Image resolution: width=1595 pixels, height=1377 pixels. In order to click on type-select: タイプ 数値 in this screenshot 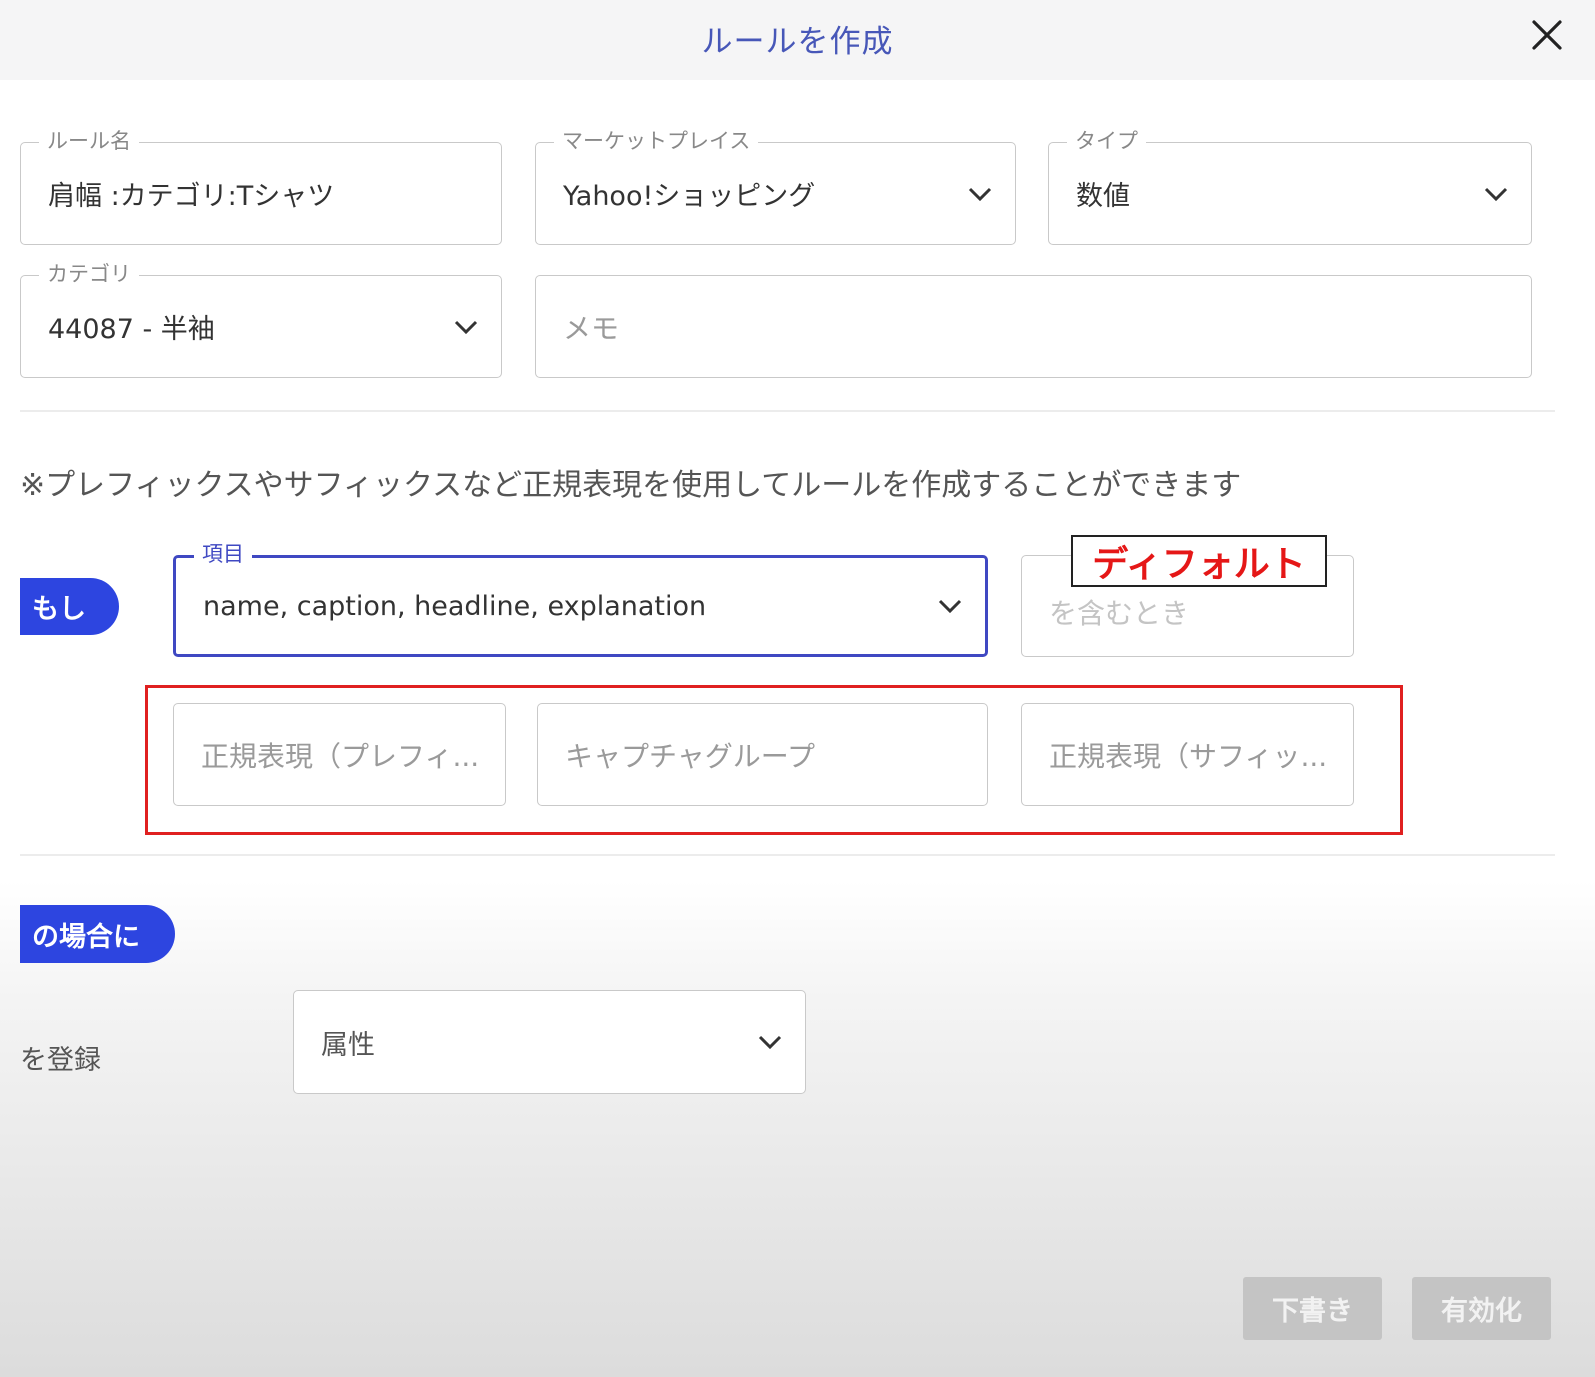, I will do `click(1290, 186)`.